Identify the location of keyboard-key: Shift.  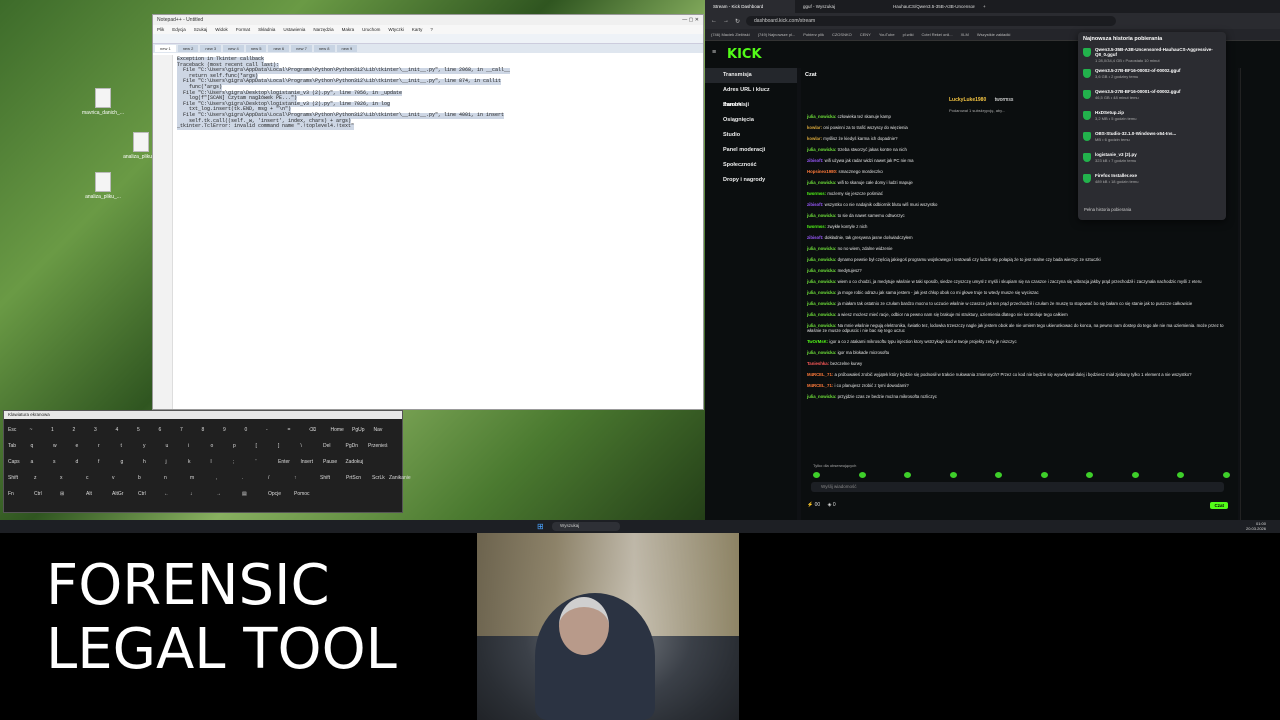
(13, 478).